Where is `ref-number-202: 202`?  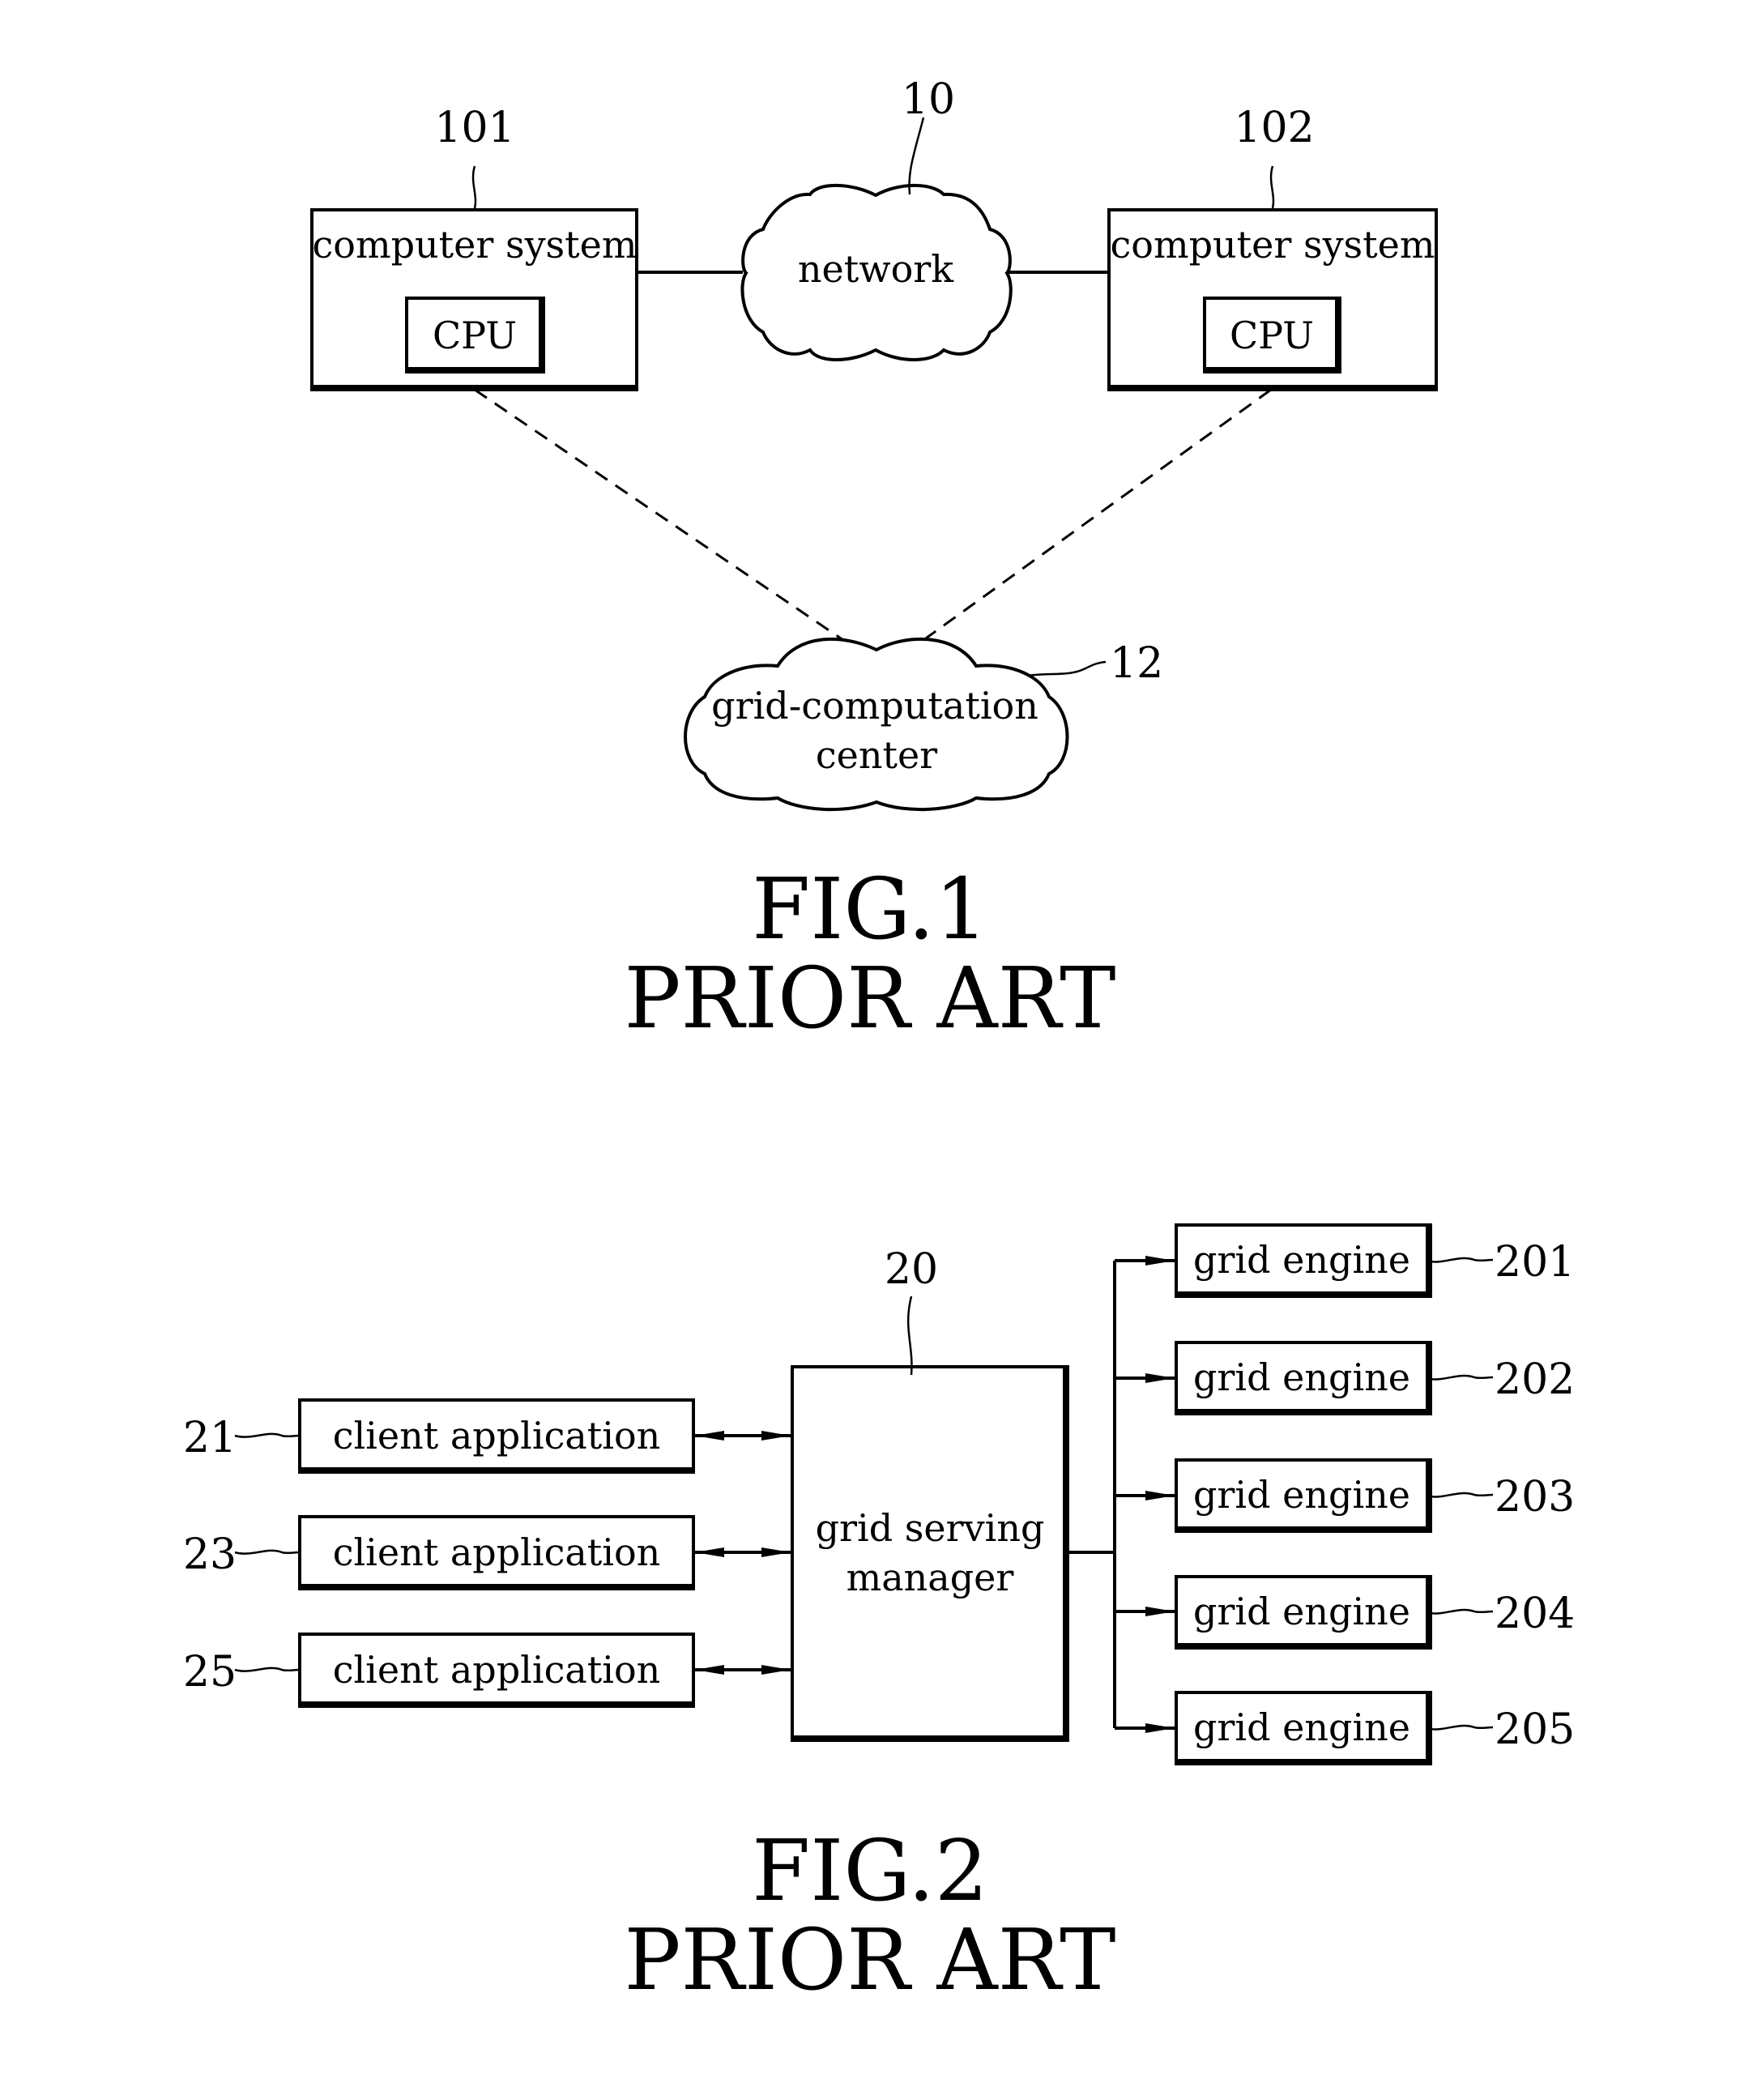
ref-number-202: 202 is located at coordinates (1535, 1379).